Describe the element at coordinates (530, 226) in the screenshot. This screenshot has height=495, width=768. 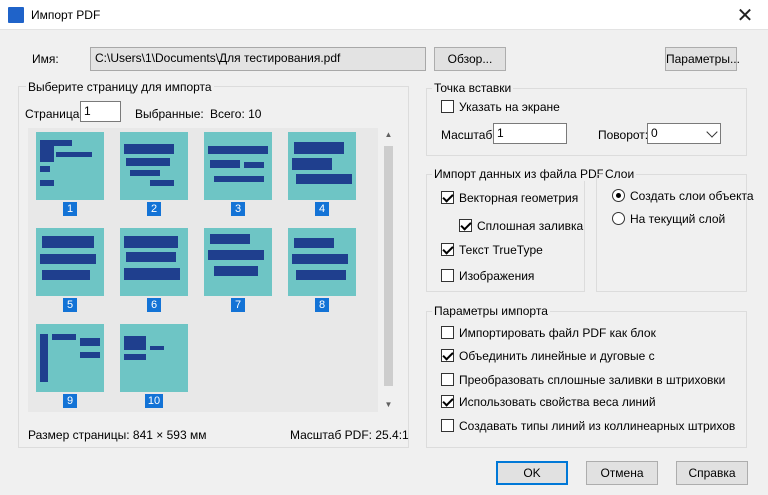
I see `solid-fill-label: Сплошная заливка` at that location.